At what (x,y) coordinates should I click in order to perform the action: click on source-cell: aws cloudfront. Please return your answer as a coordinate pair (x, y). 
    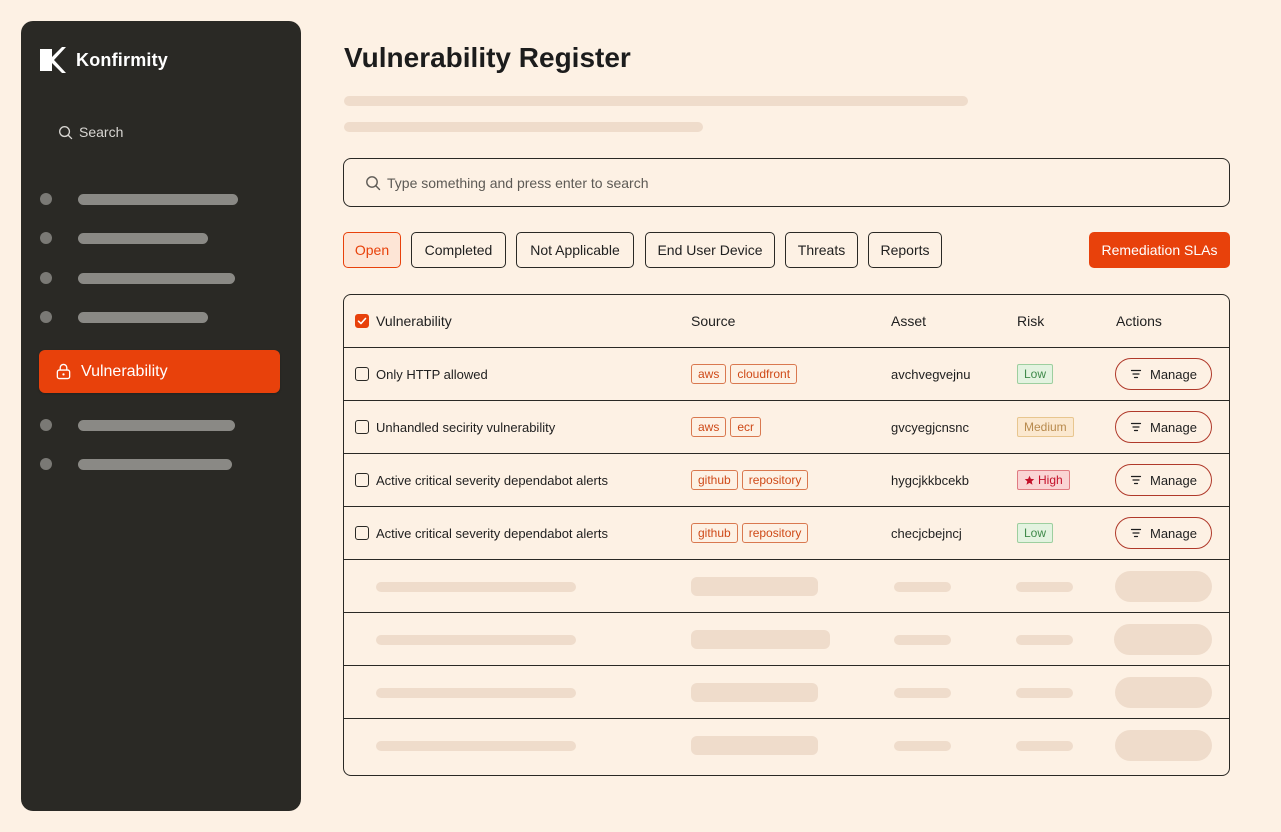
    Looking at the image, I should click on (746, 374).